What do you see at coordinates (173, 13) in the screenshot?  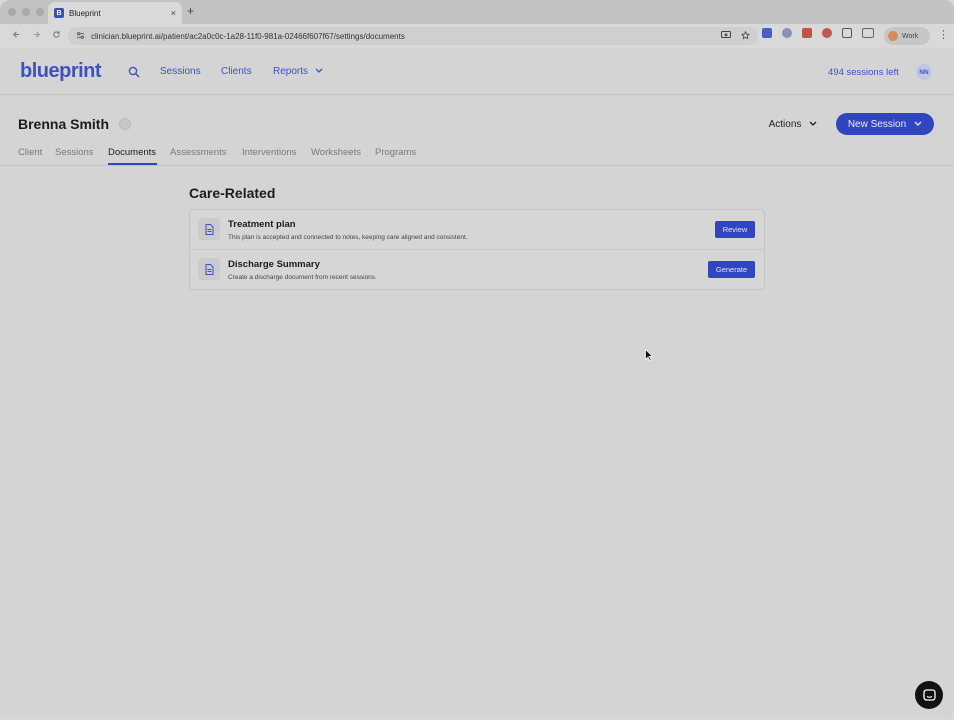 I see `close-tab-icon: ×` at bounding box center [173, 13].